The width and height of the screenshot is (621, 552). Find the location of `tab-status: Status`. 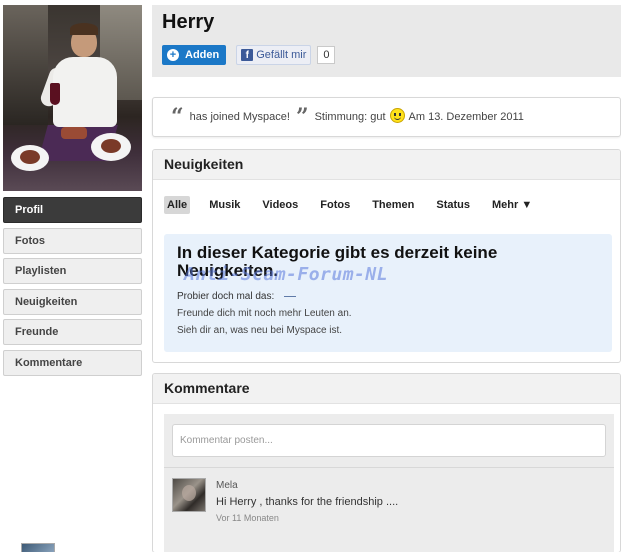

tab-status: Status is located at coordinates (453, 205).